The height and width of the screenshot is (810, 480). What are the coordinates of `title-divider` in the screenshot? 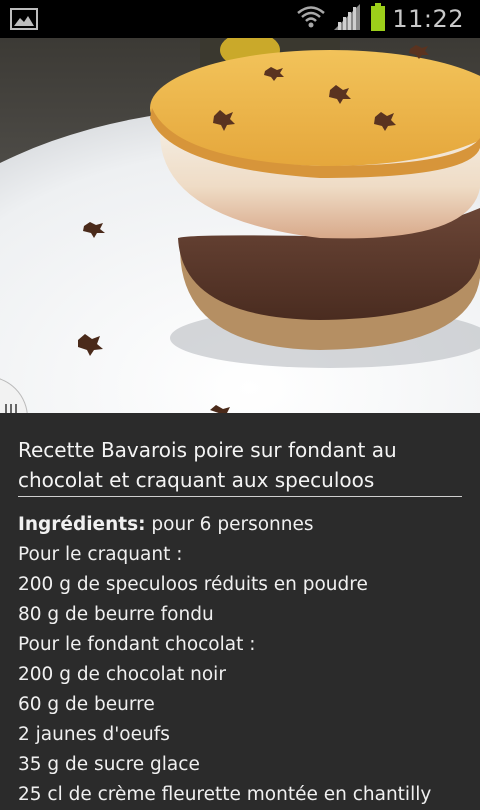 It's located at (240, 496).